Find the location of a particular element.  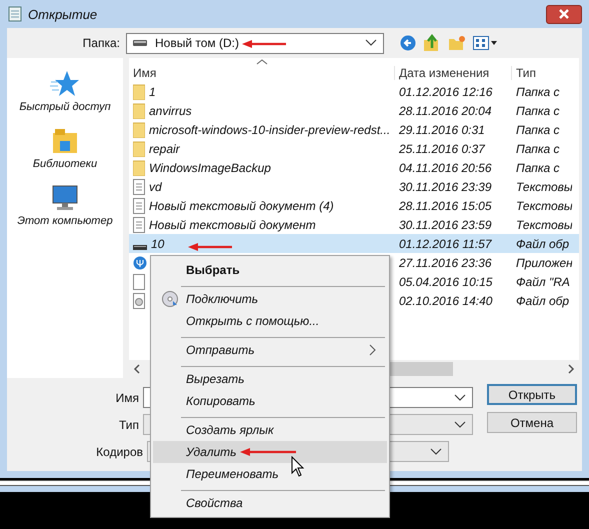

file-name: repair is located at coordinates (164, 149).